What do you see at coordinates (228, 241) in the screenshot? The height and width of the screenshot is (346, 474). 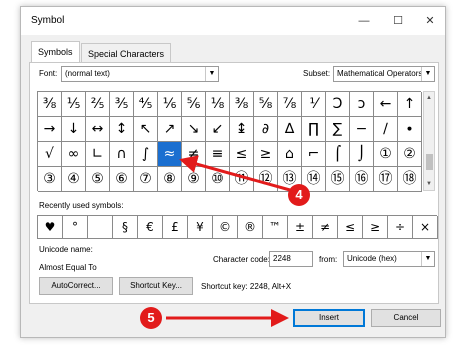 I see `annotation-arrows` at bounding box center [228, 241].